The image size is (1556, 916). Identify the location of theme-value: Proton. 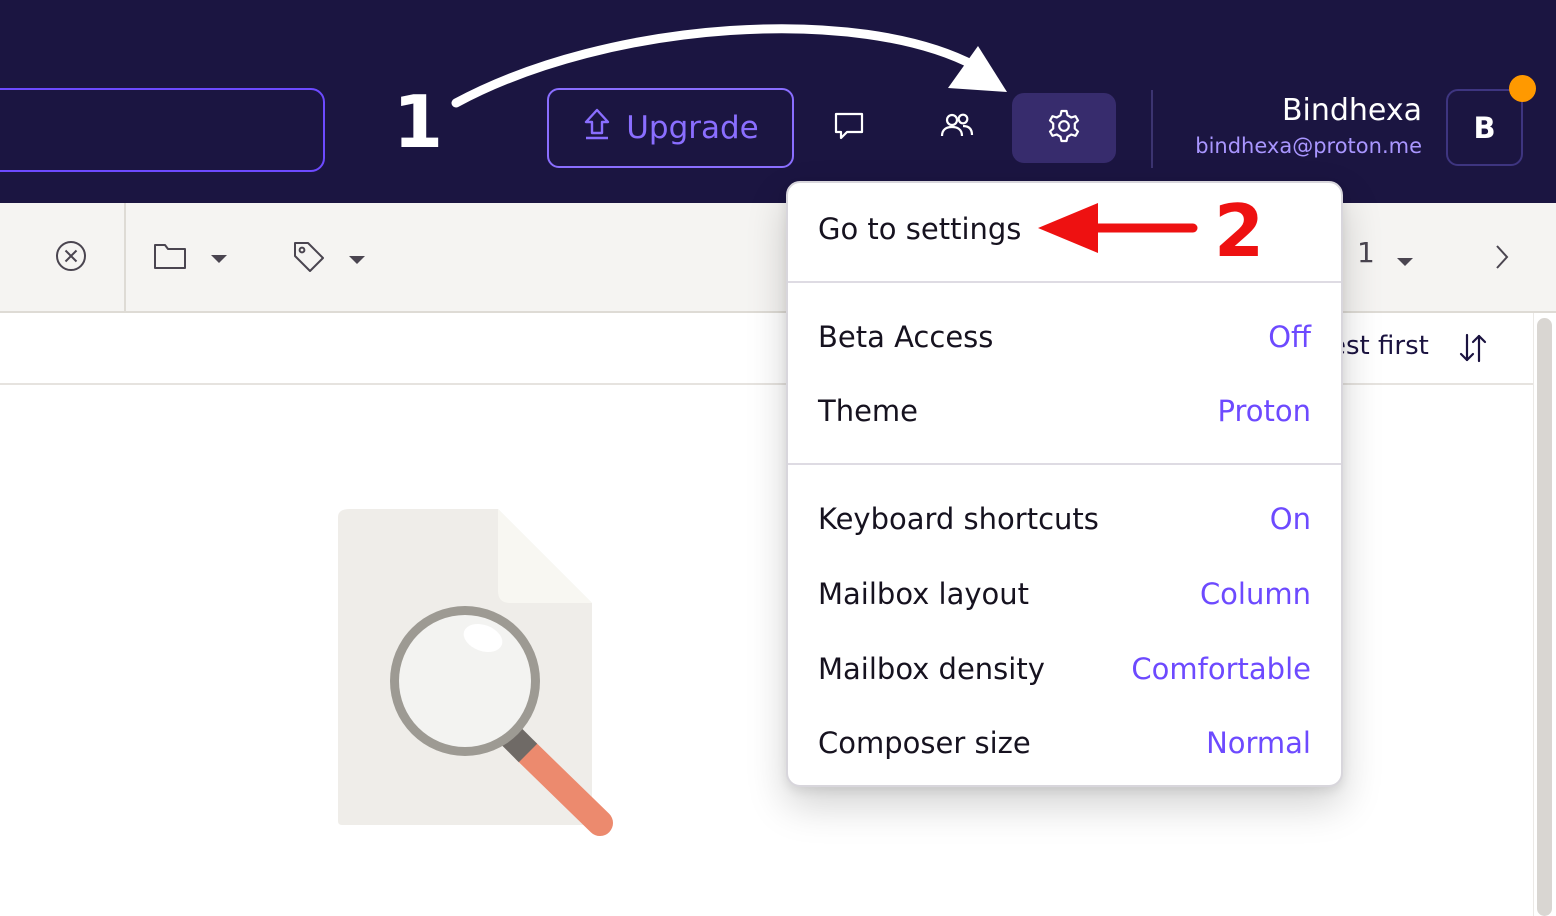
(1264, 411).